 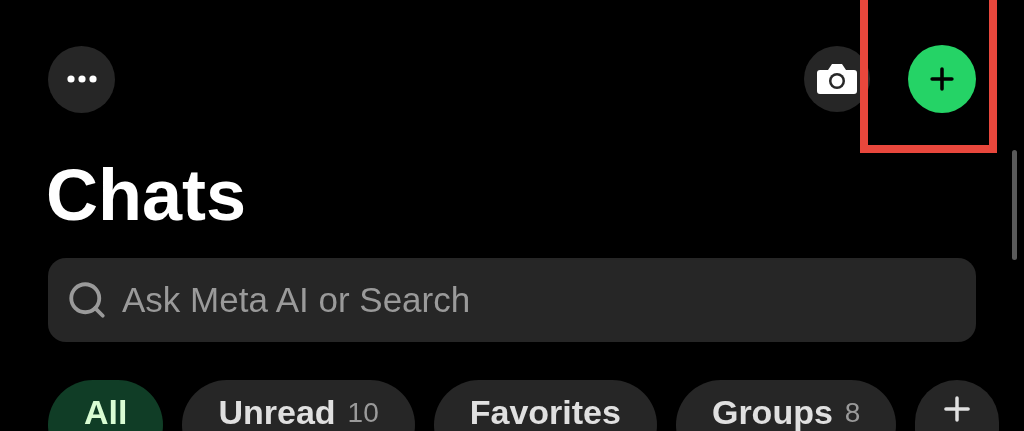 What do you see at coordinates (772, 412) in the screenshot?
I see `chip-label: Groups` at bounding box center [772, 412].